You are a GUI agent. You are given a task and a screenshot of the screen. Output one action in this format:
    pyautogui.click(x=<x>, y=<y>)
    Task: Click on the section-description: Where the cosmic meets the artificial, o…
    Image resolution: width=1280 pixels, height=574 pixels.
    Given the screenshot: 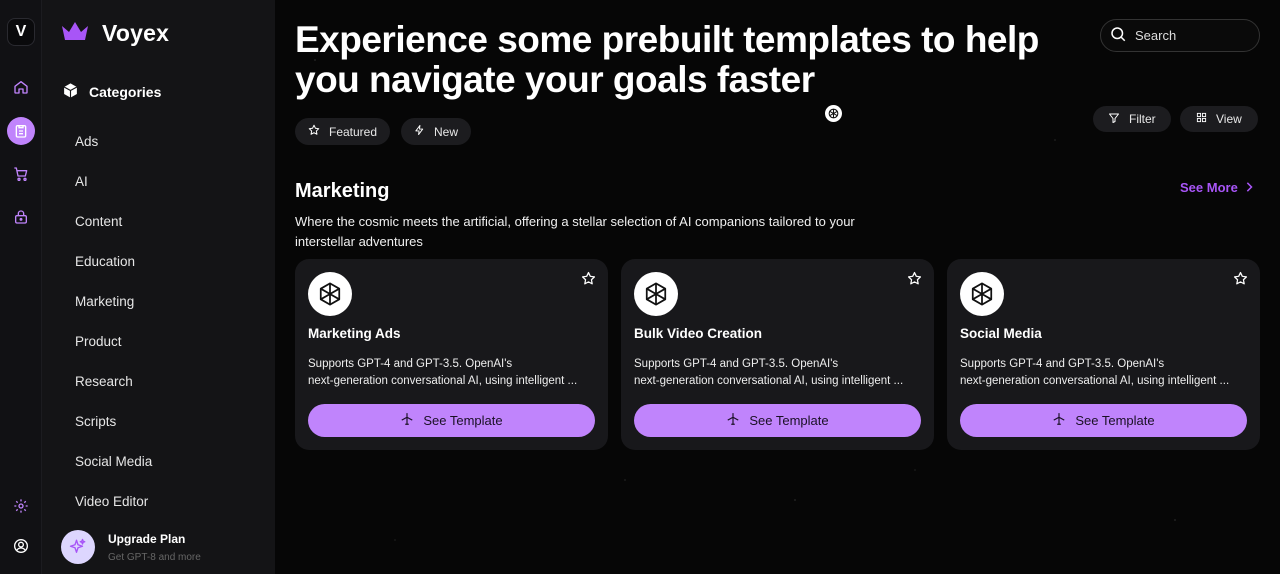 What is the action you would take?
    pyautogui.click(x=575, y=231)
    